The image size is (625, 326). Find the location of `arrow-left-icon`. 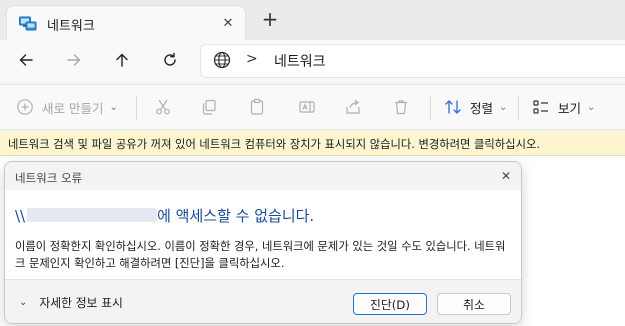

arrow-left-icon is located at coordinates (26, 60).